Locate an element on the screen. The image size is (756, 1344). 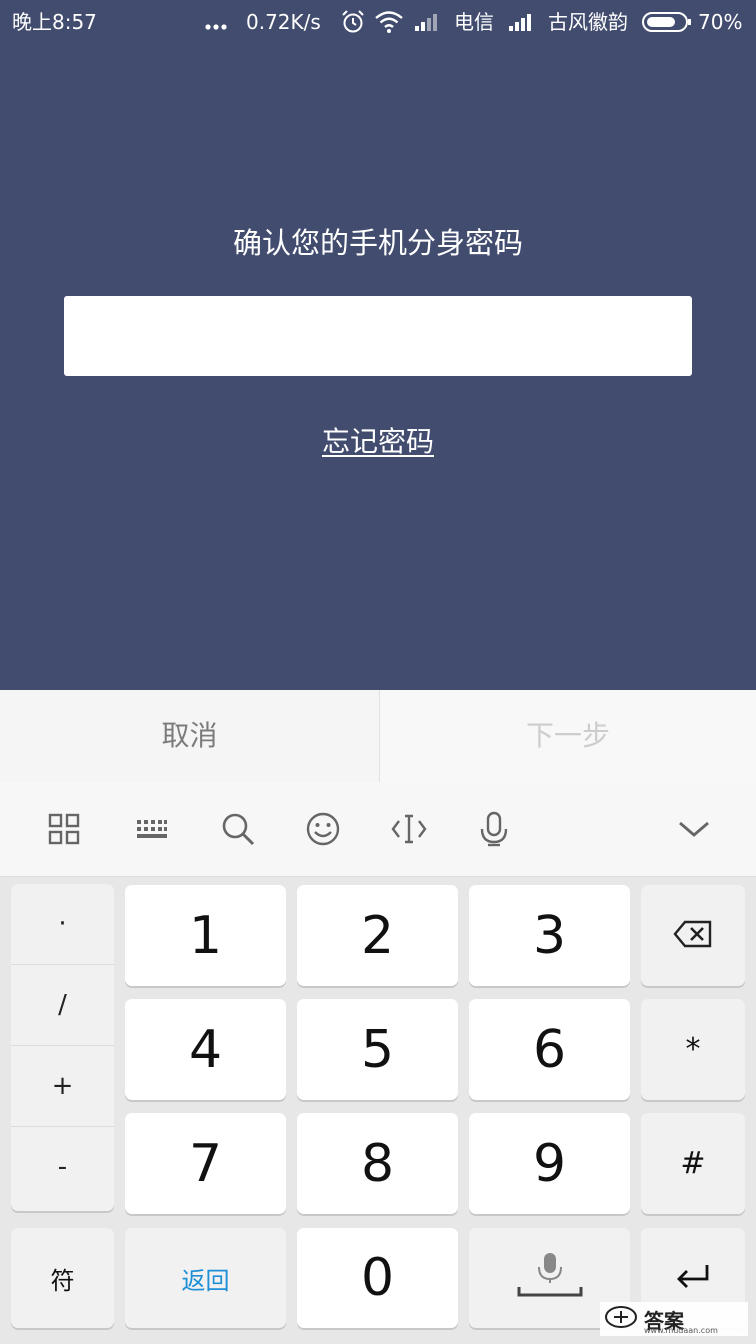
forgot-link-row: 忘记密码 is located at coordinates (378, 440).